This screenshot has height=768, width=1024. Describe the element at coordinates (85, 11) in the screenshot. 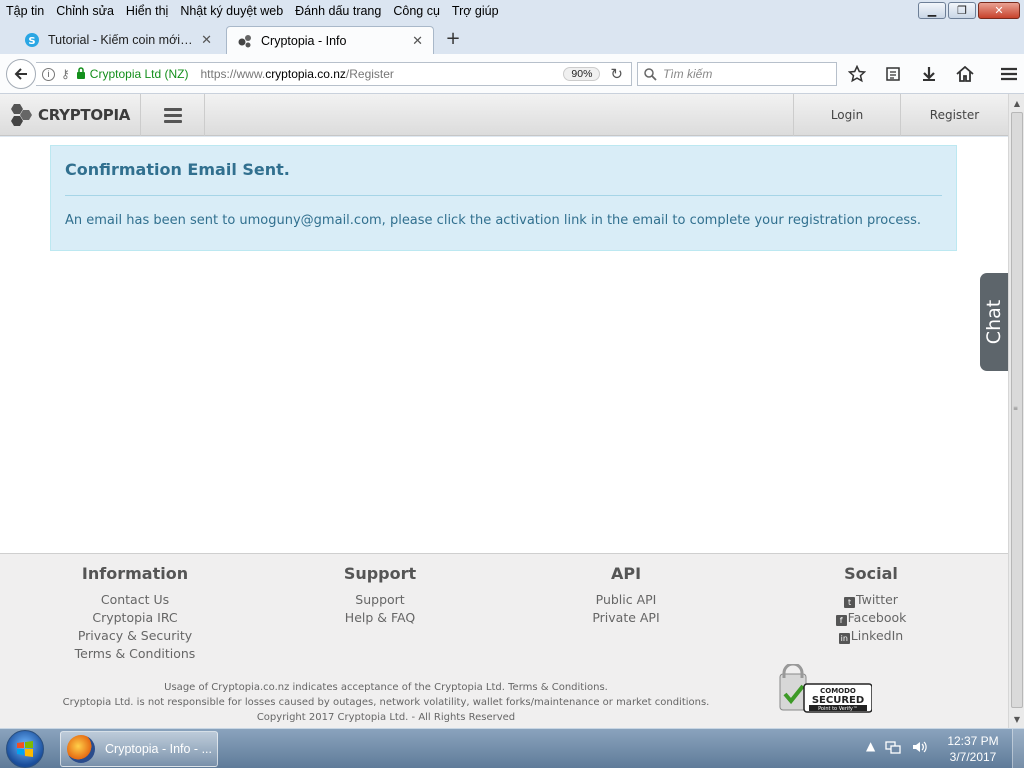

I see `menu-edit: Chỉnh sửa` at that location.